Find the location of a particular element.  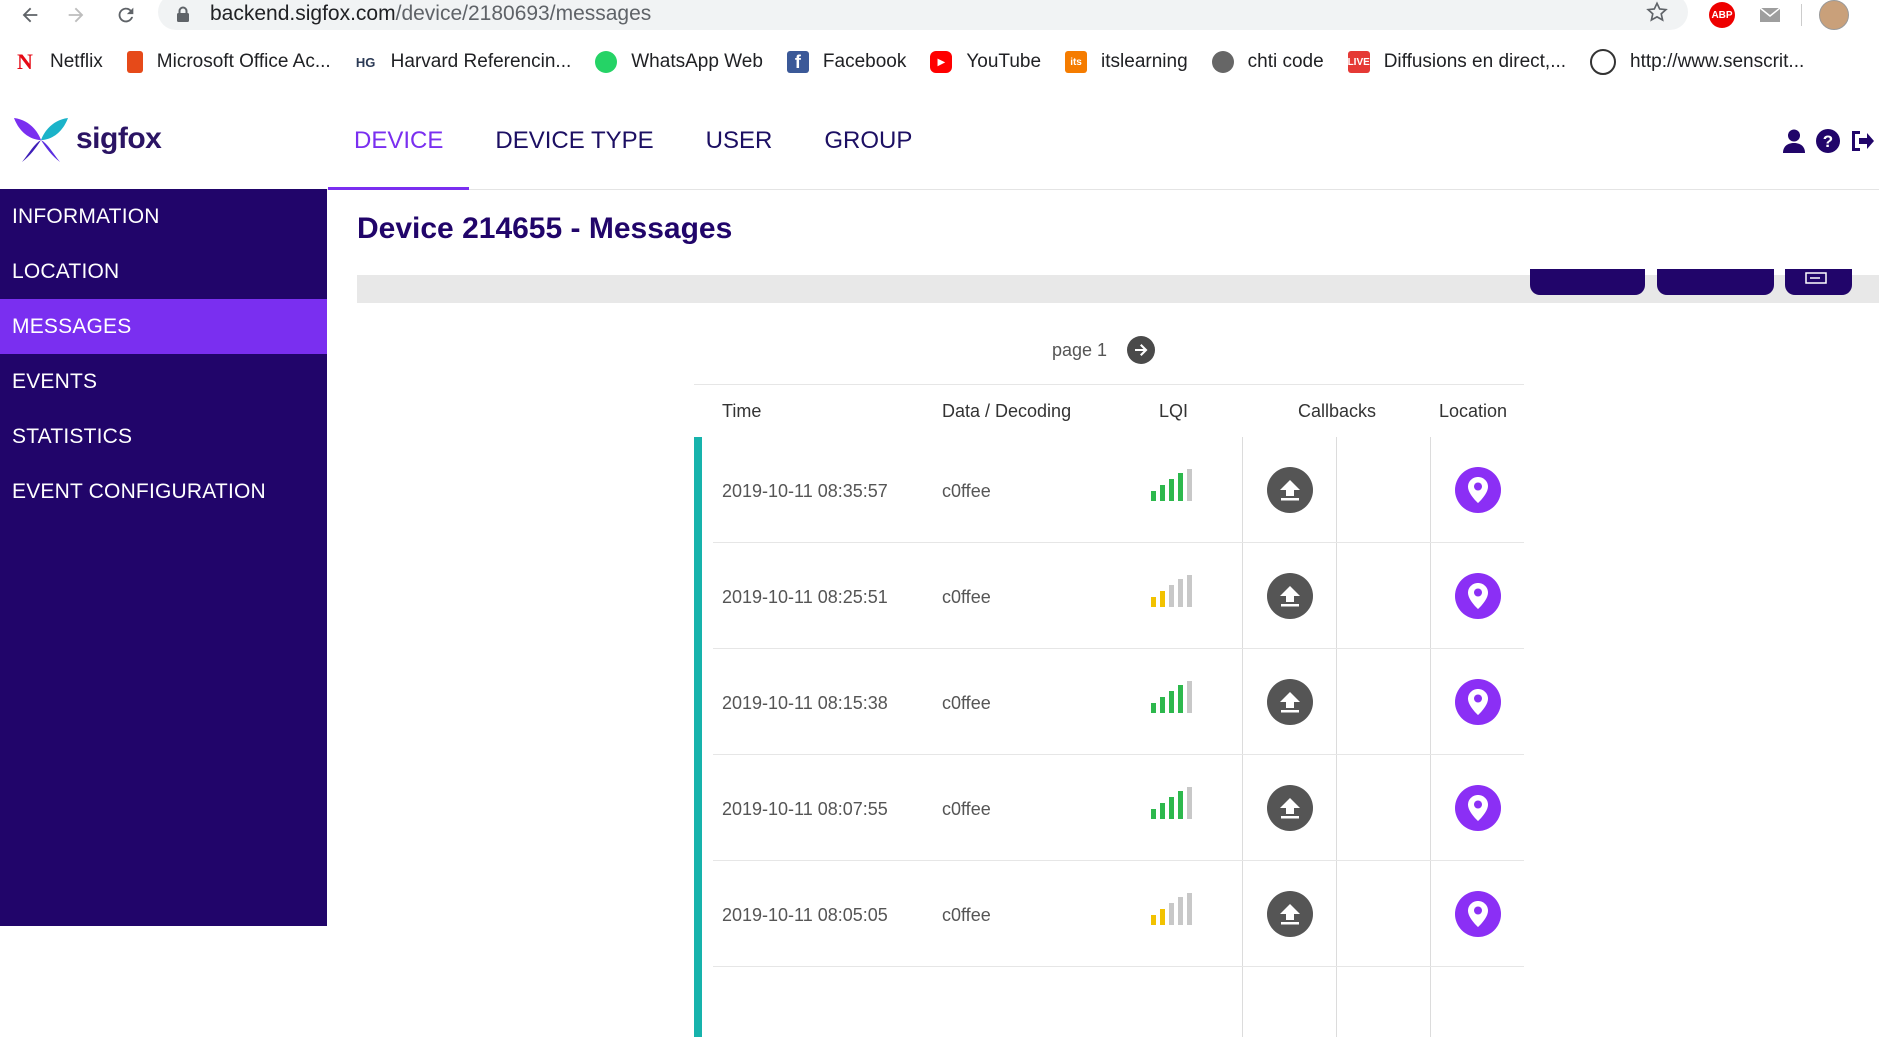

bookmark-item: N Netflix is located at coordinates (58, 61).